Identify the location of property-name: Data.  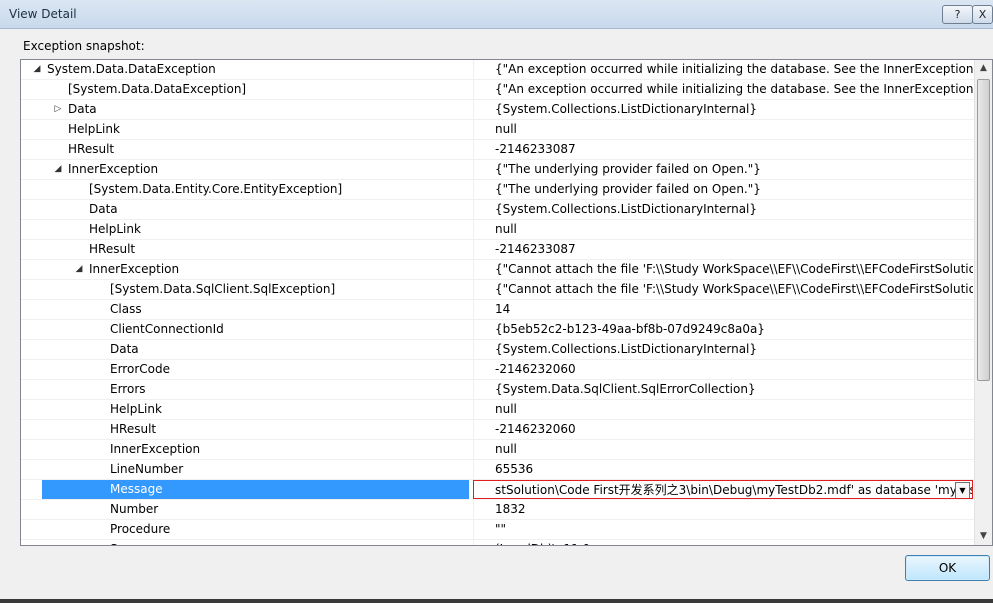
(82, 109).